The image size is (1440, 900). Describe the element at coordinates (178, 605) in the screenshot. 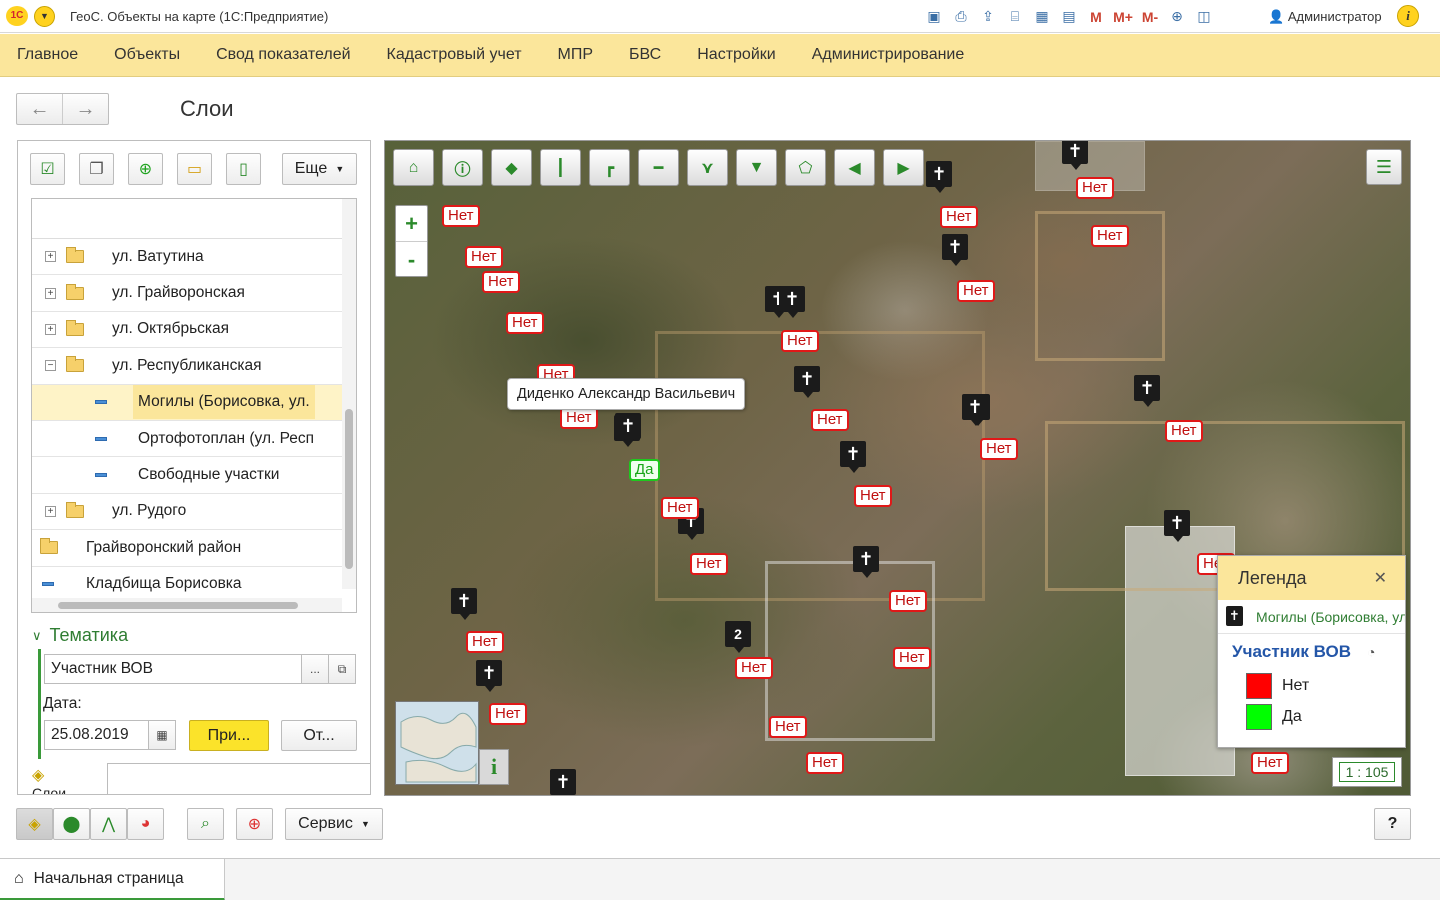

I see `scrollbar-thumb` at that location.